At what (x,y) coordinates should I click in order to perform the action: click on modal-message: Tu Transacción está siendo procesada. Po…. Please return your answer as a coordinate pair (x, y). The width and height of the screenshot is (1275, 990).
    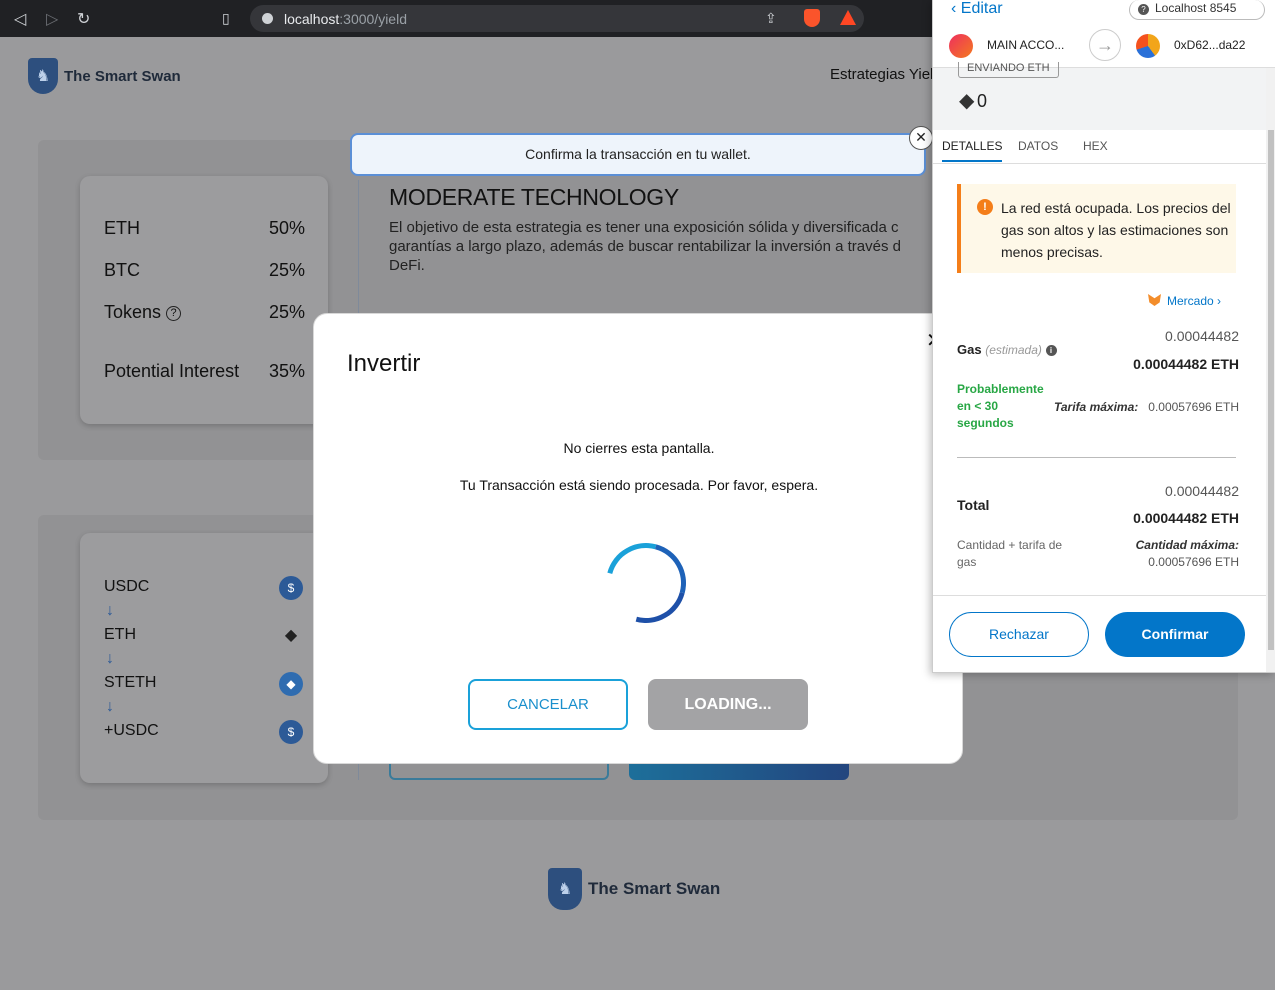
    Looking at the image, I should click on (639, 485).